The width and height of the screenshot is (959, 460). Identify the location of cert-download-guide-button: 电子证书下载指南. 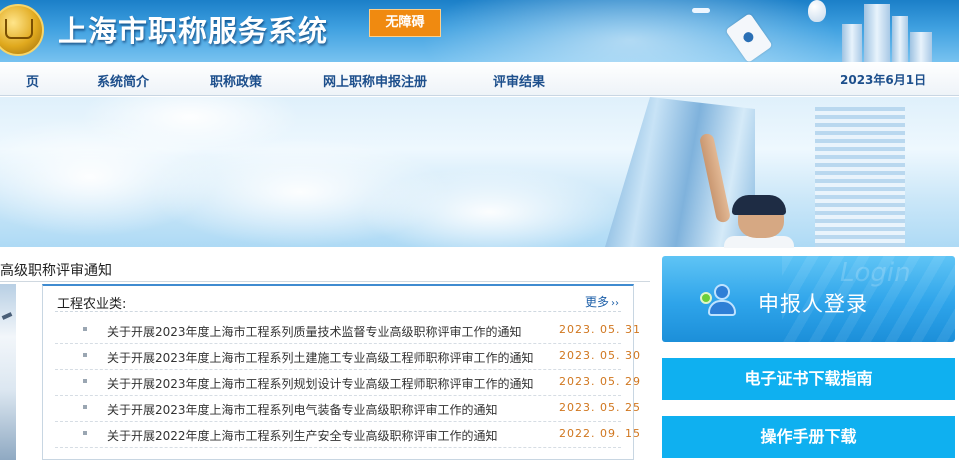
(808, 379).